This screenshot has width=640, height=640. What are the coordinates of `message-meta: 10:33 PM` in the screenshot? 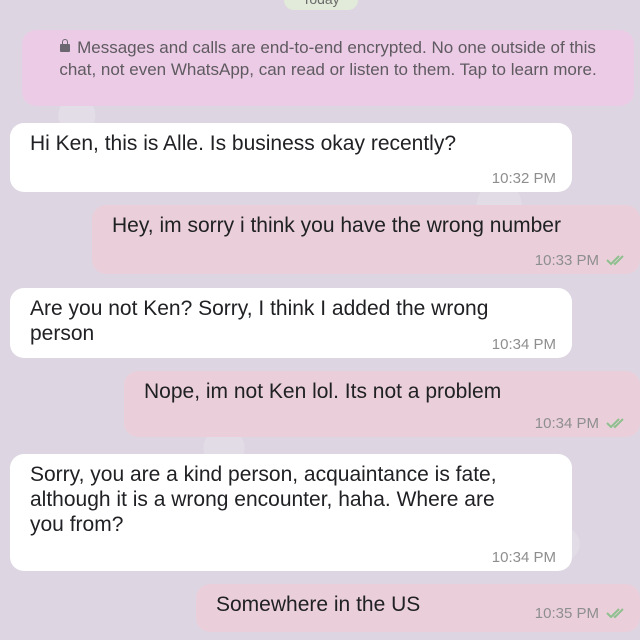 It's located at (581, 261).